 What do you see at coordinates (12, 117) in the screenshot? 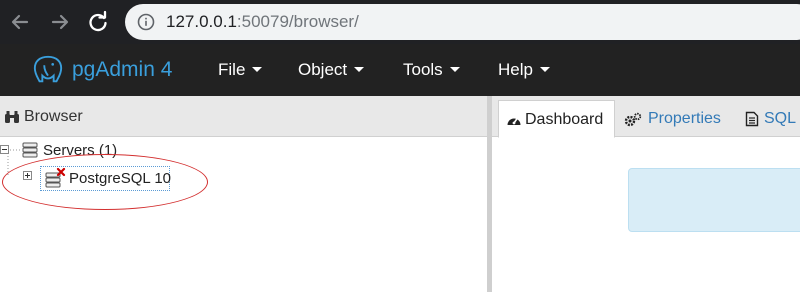
I see `binoculars-icon` at bounding box center [12, 117].